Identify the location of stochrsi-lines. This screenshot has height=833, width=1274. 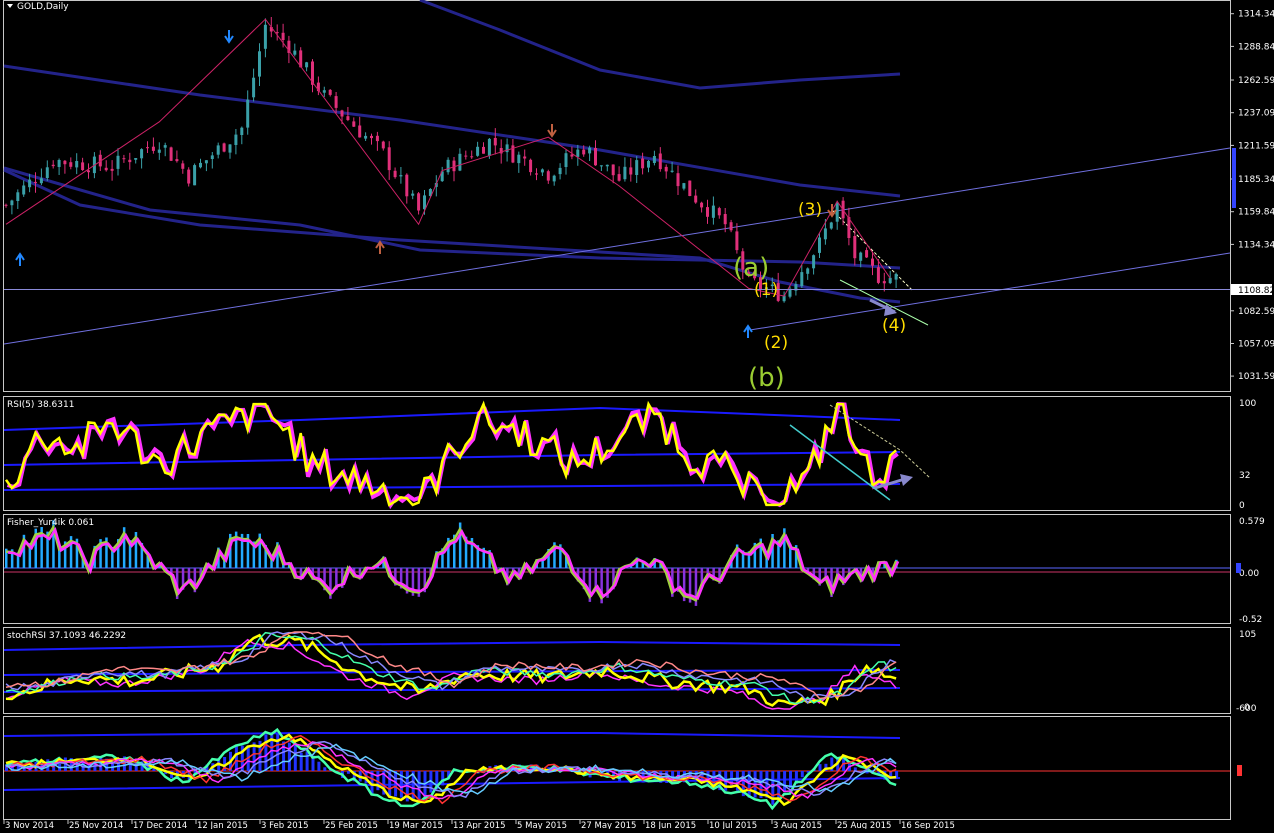
(452, 670).